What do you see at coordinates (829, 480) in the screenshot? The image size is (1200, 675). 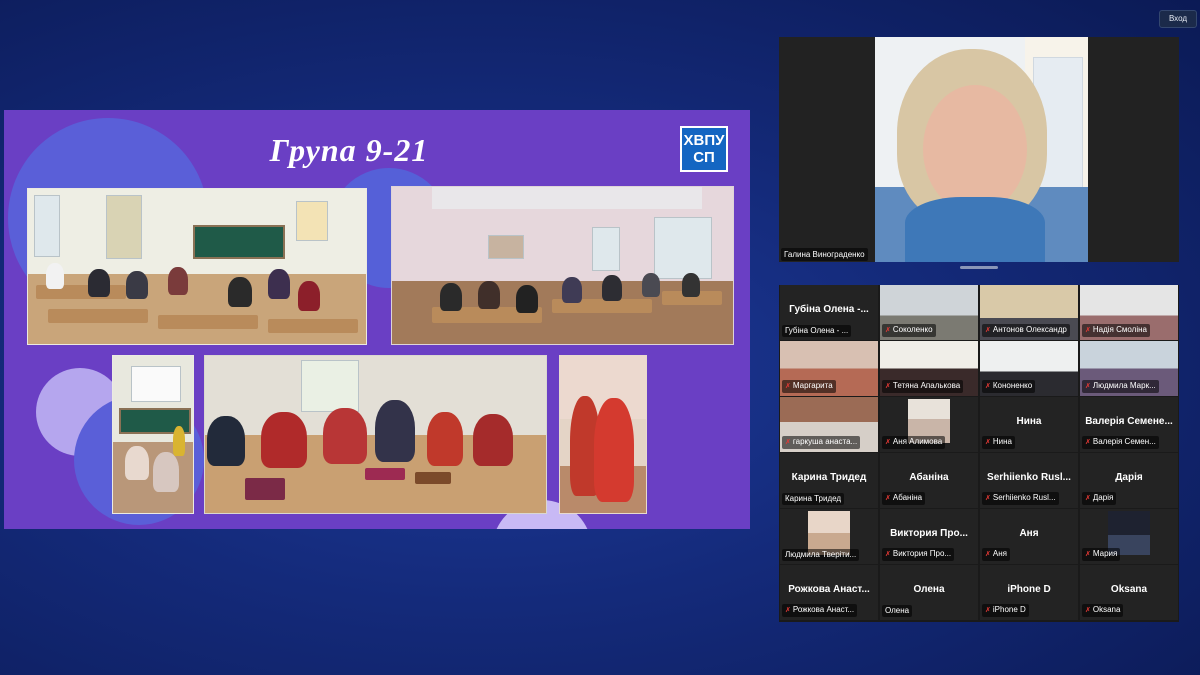 I see `participant-tile: Карина Тридед Карина Тридед` at bounding box center [829, 480].